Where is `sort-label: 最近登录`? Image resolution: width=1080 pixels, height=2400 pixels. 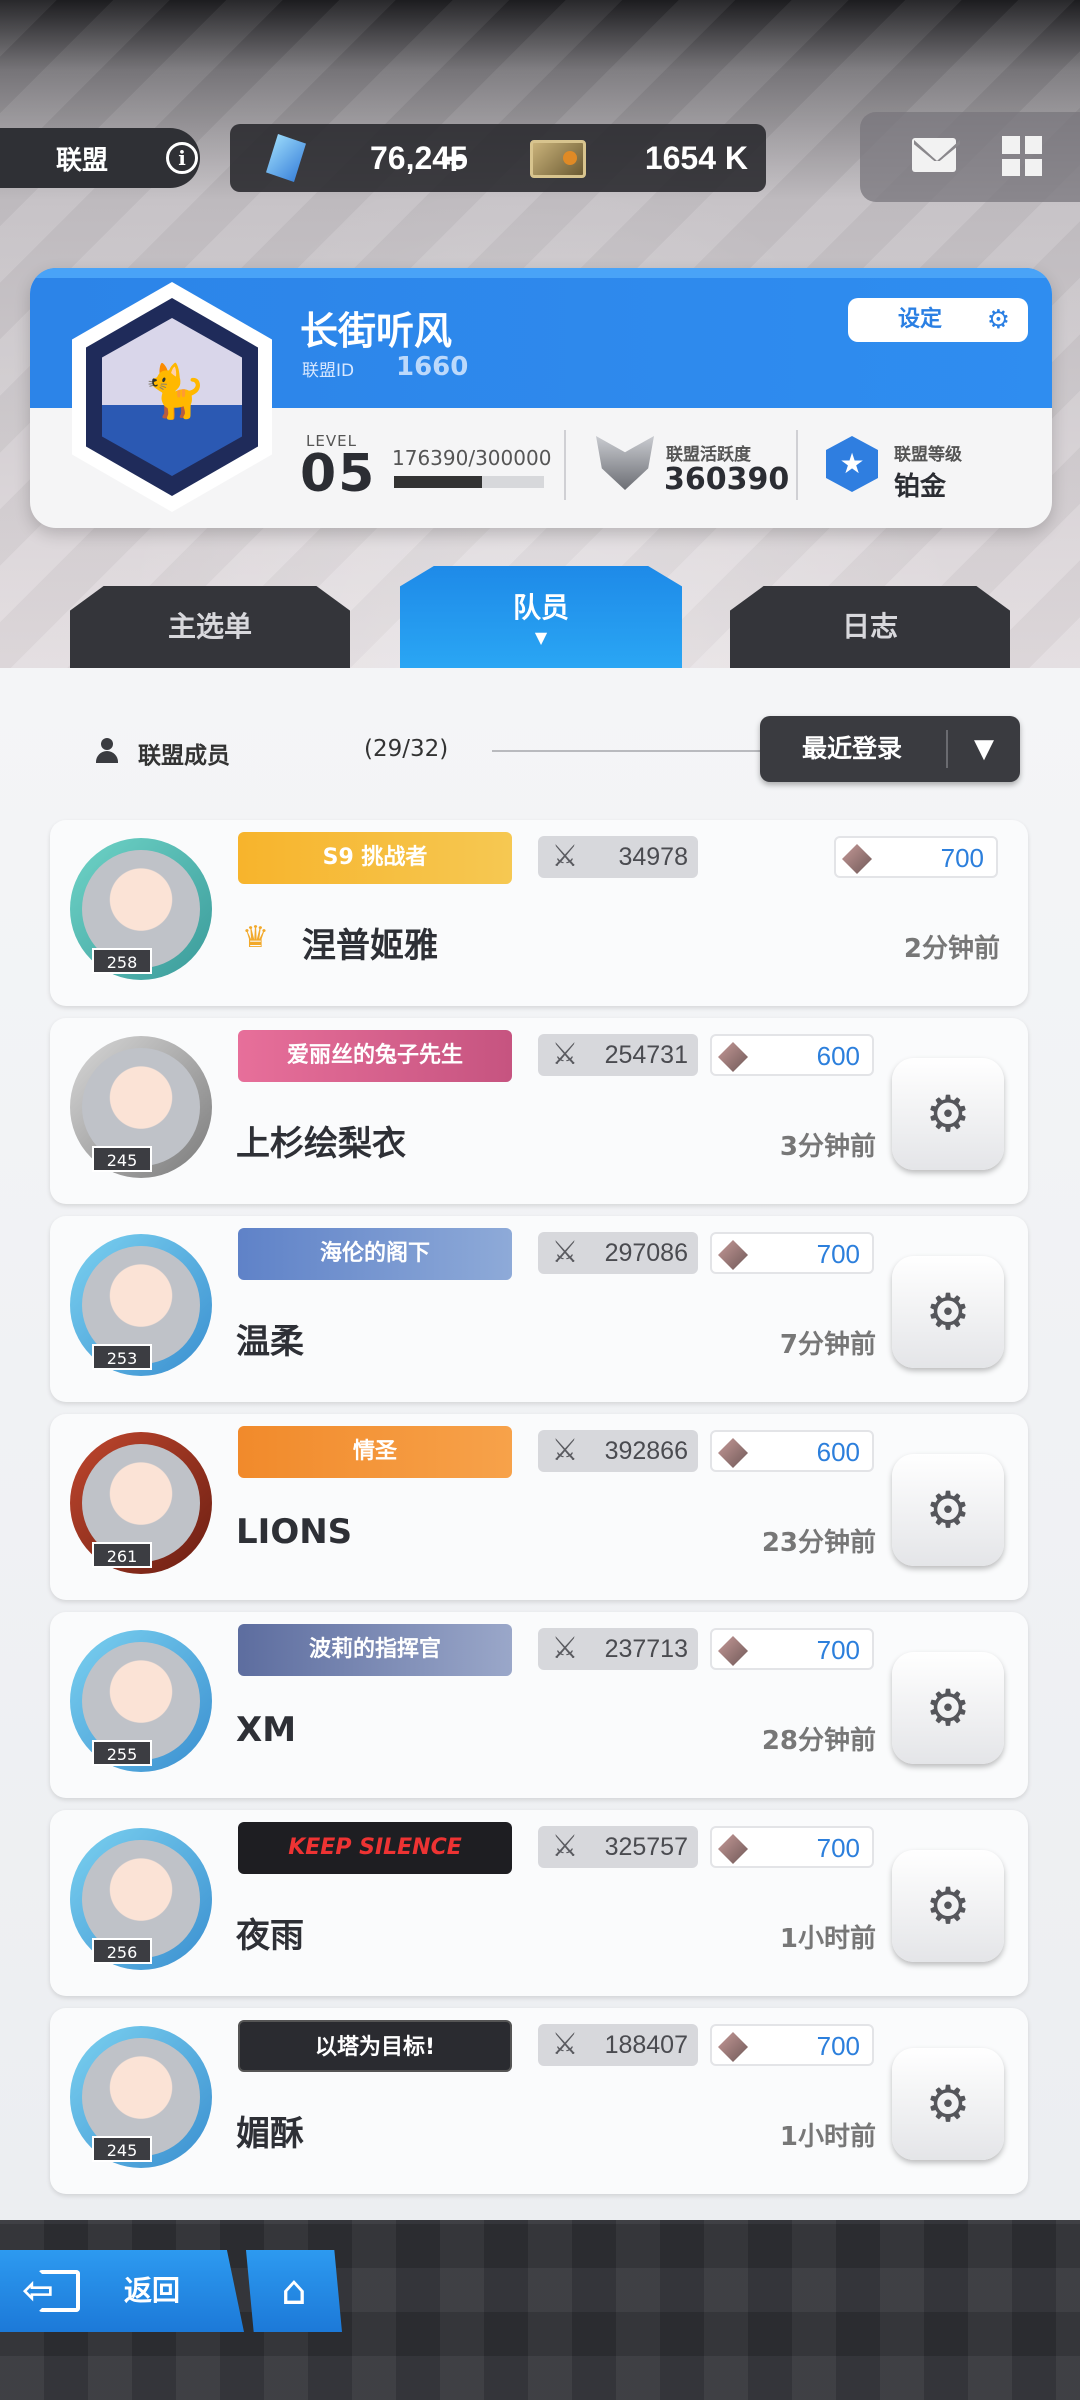
sort-label: 最近登录 is located at coordinates (852, 748).